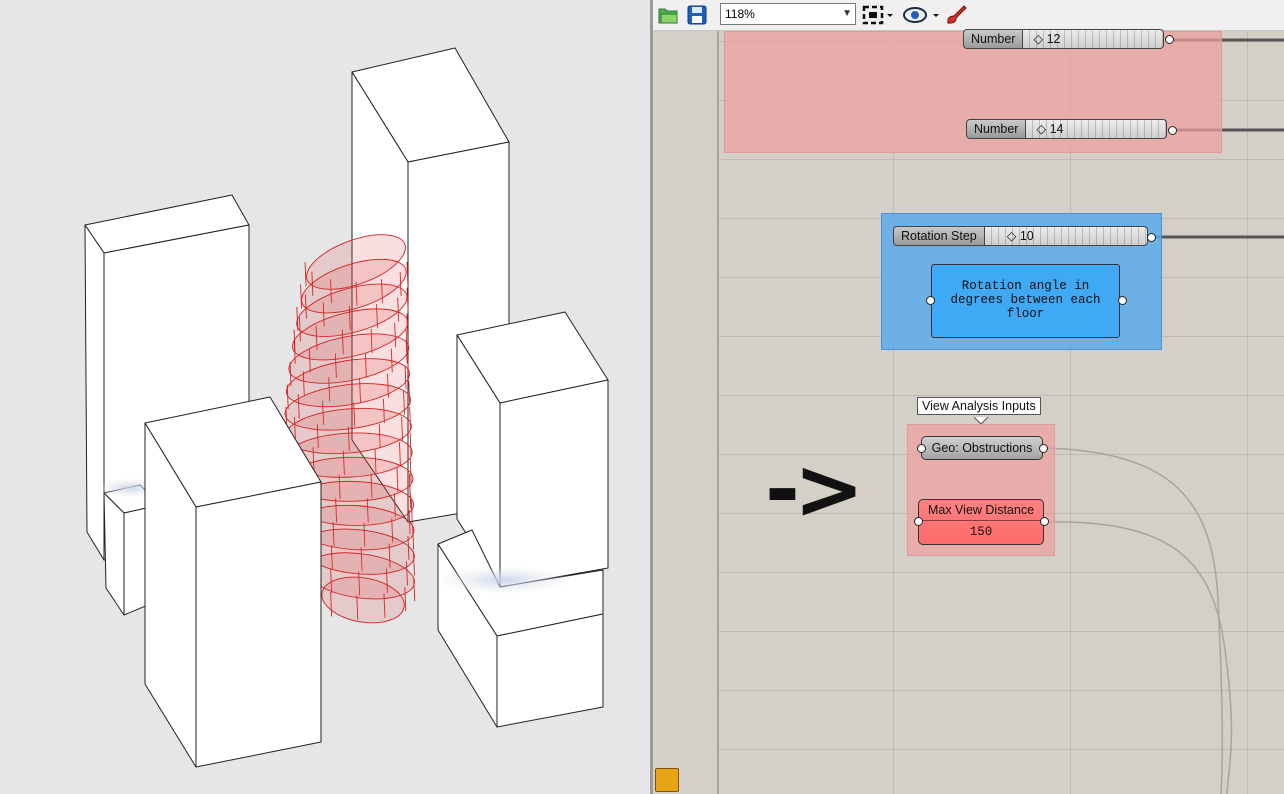 This screenshot has width=1284, height=794. I want to click on param-label: Geo: Obstructions, so click(982, 448).